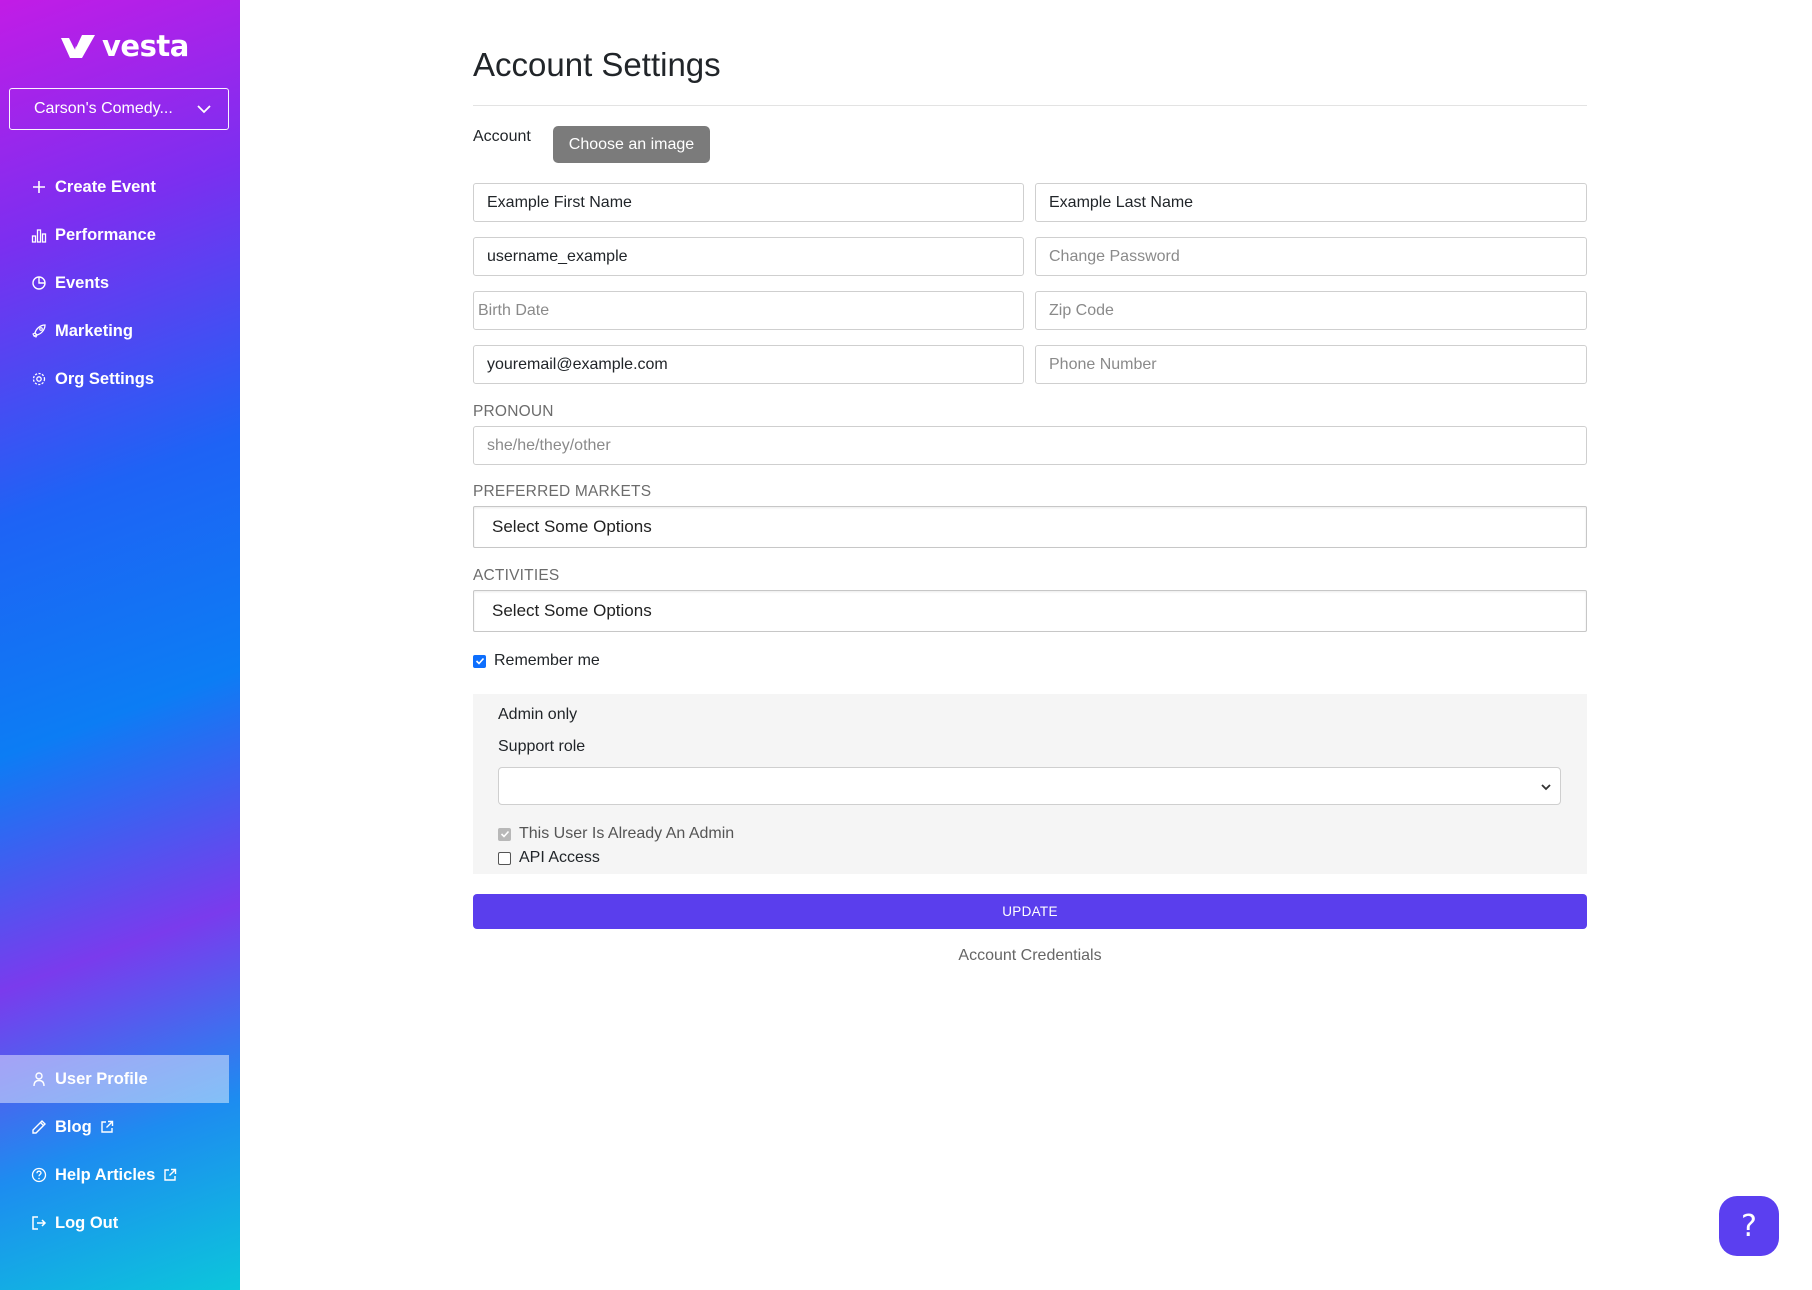 Image resolution: width=1812 pixels, height=1290 pixels. Describe the element at coordinates (1030, 105) in the screenshot. I see `title-divider` at that location.